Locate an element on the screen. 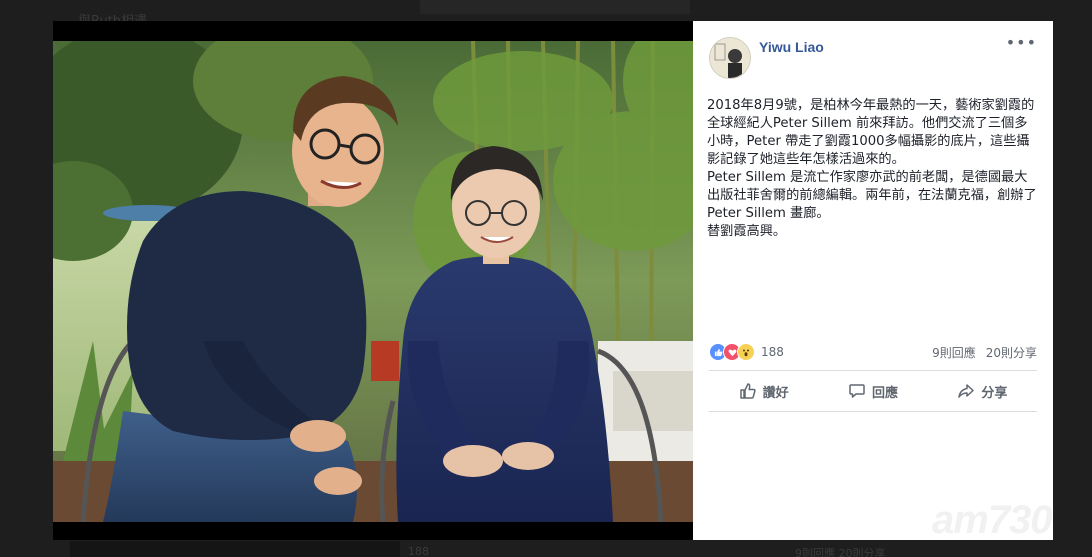 Image resolution: width=1092 pixels, height=557 pixels. comments-count-link: 9則回應 is located at coordinates (954, 352).